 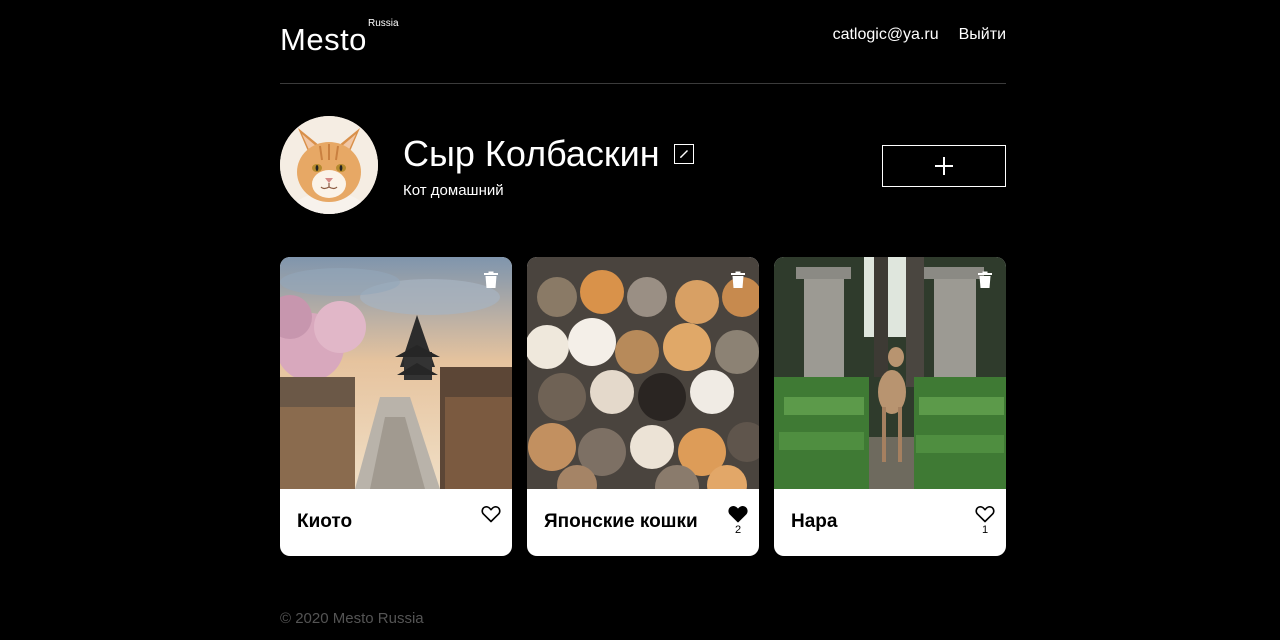 I want to click on header-nav: catlogic@ya.ru Выйти, so click(x=919, y=35).